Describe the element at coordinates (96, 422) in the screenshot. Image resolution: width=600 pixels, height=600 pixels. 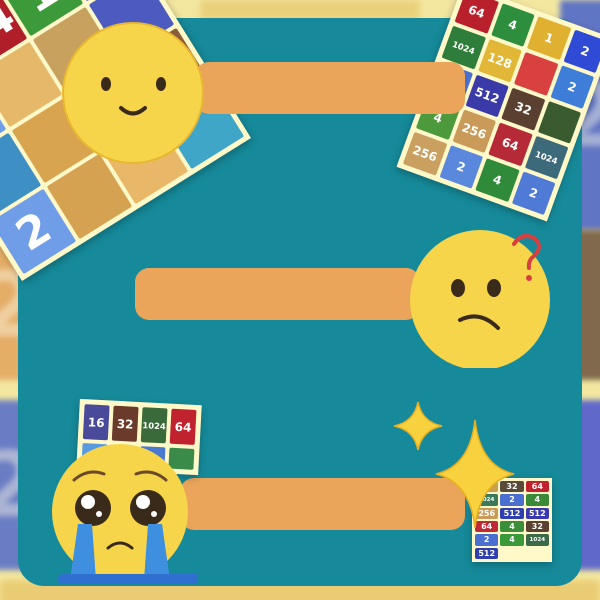
I see `board-tile: 16` at that location.